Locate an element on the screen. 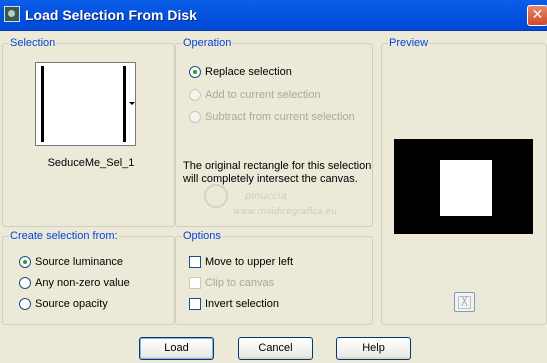 This screenshot has width=547, height=363. watermark: pinuccia www.maidiregrafica.eu is located at coordinates (280, 200).